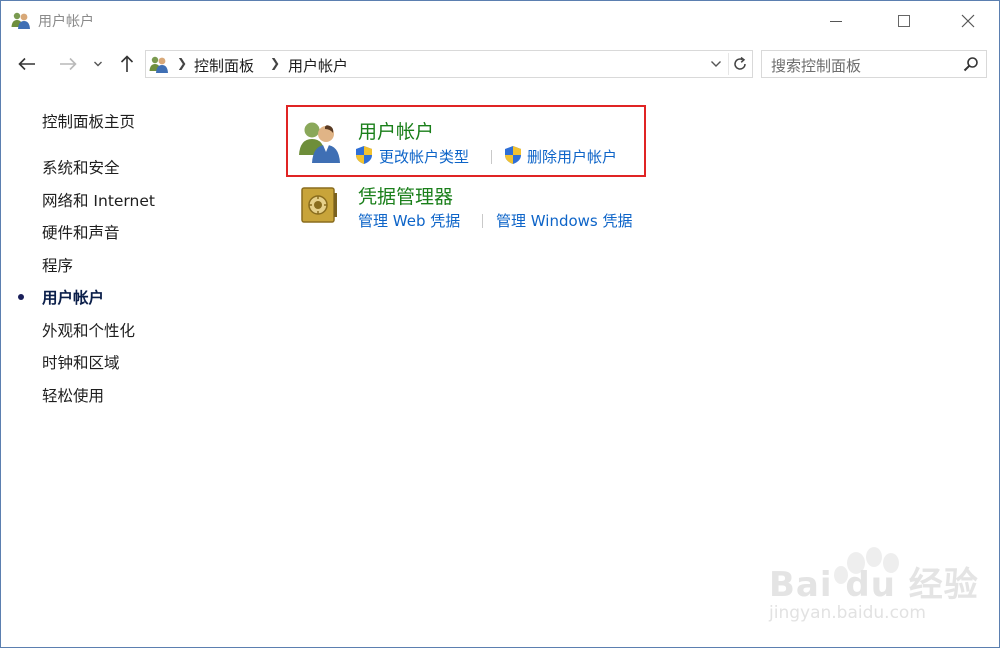 This screenshot has width=1000, height=648. I want to click on sidebar-home-link: 控制面板主页, so click(88, 121).